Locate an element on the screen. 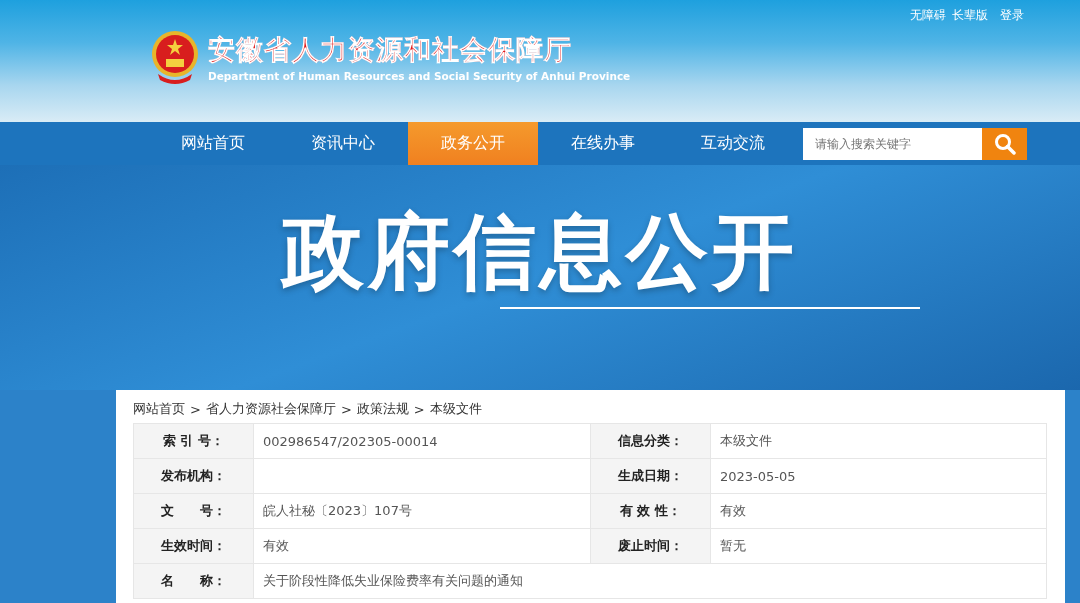 This screenshot has width=1080, height=603. breadcrumb-link: 省人力资源社会保障厅 is located at coordinates (270, 409).